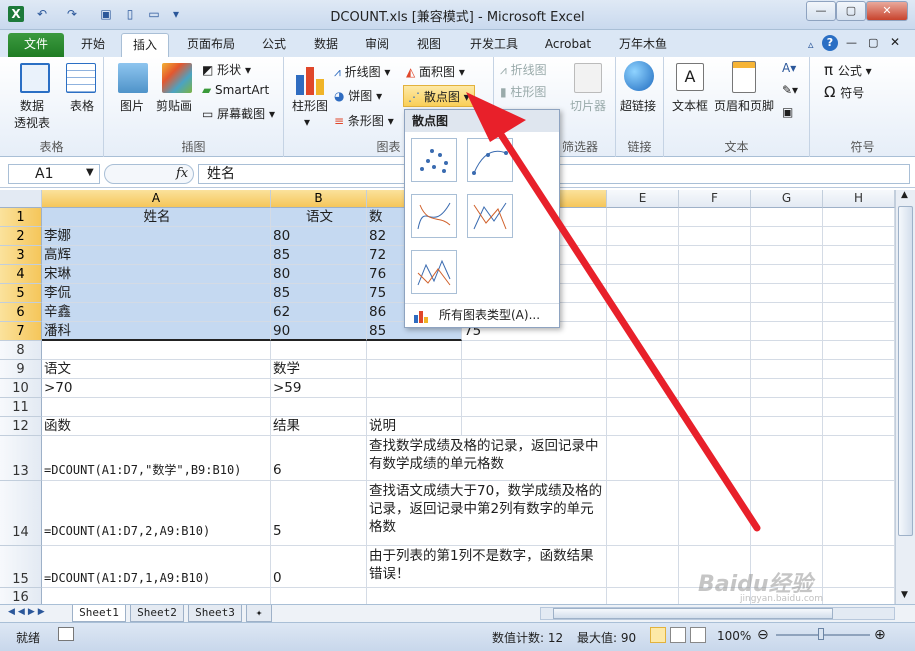 This screenshot has width=915, height=651. Describe the element at coordinates (21, 426) in the screenshot. I see `row-header-12: 12` at that location.